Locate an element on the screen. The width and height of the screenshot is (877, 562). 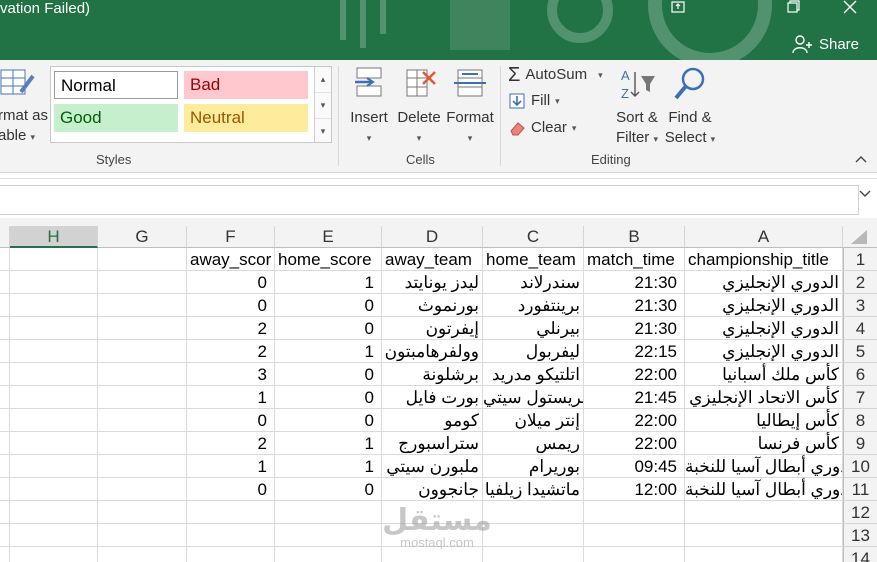
formula-input is located at coordinates (429, 200).